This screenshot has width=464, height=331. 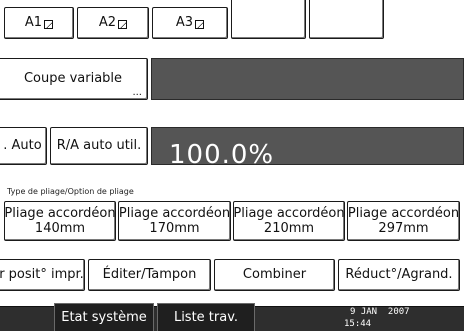 I want to click on combine-label: Combiner, so click(x=274, y=274).